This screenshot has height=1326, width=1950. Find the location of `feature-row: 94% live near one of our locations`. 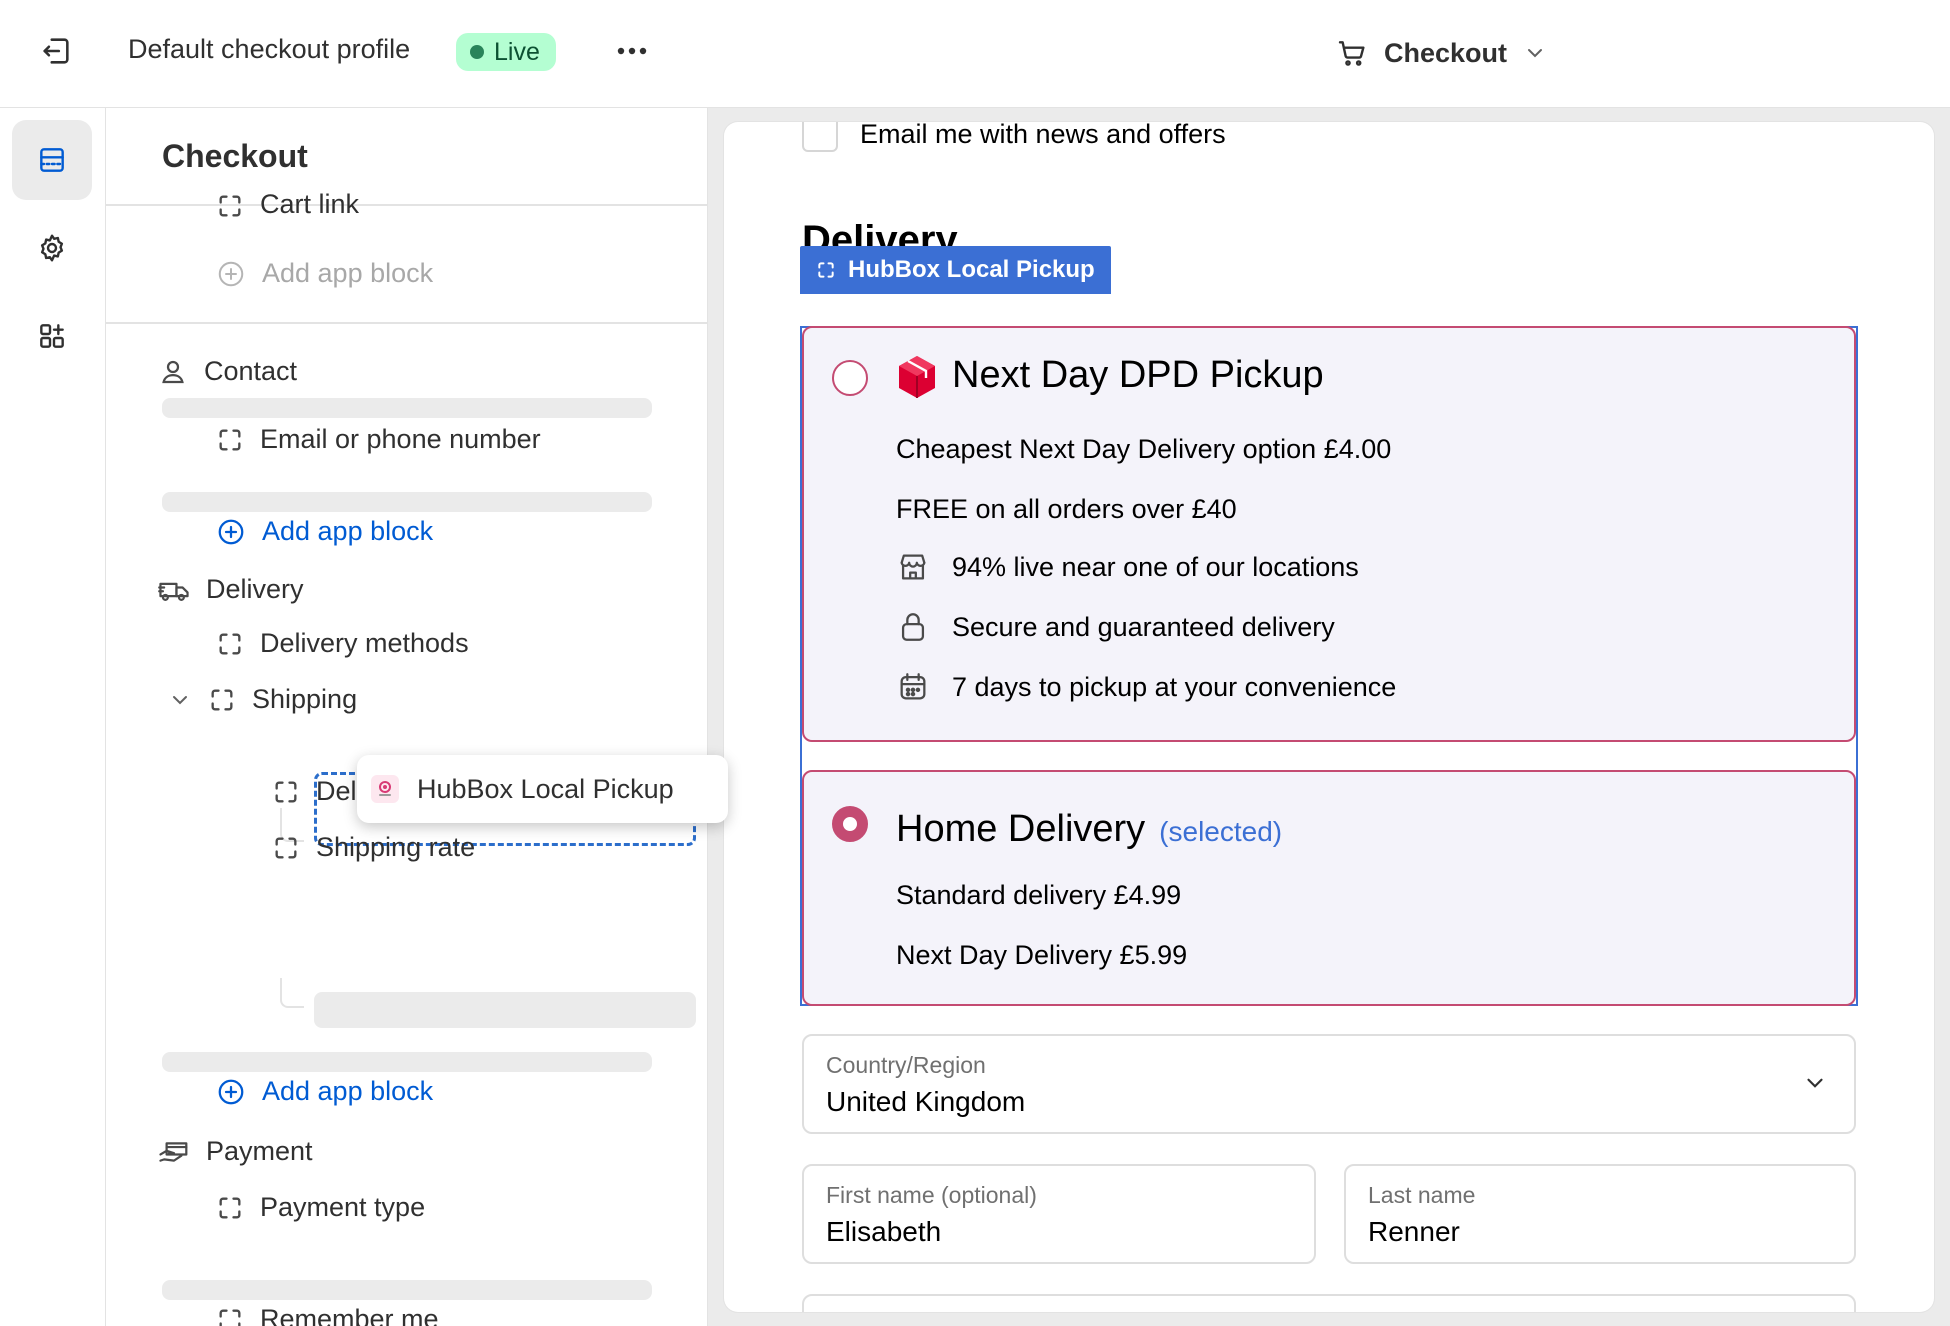

feature-row: 94% live near one of our locations is located at coordinates (1127, 567).